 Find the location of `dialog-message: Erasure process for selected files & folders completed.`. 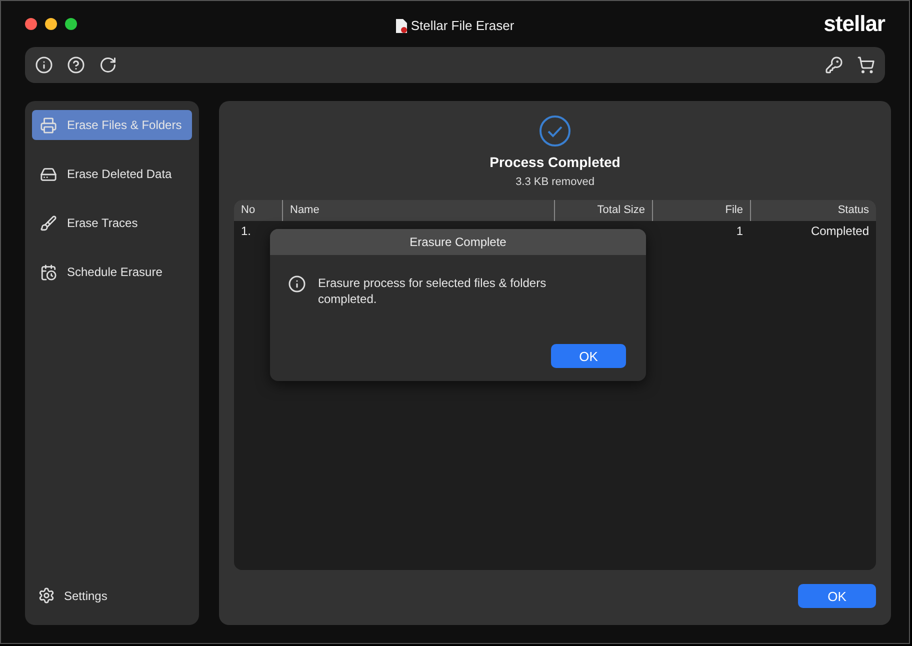

dialog-message: Erasure process for selected files & folders completed. is located at coordinates (433, 291).